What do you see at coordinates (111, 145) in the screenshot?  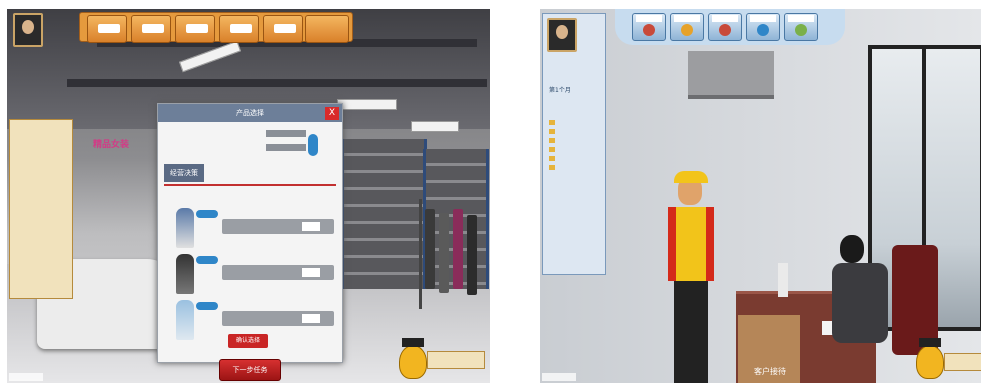 I see `store-sign: 精品女装` at bounding box center [111, 145].